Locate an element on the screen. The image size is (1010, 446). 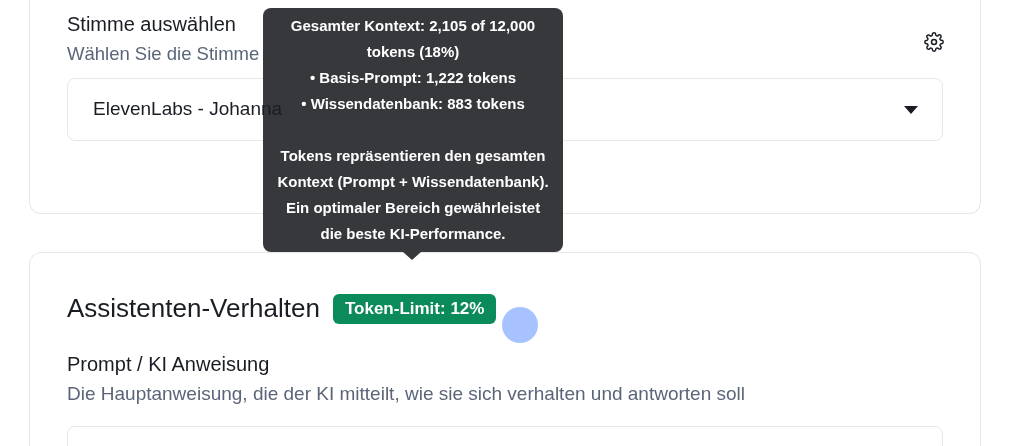
section-description: Wählen Sie die Stimme is located at coordinates (163, 54).